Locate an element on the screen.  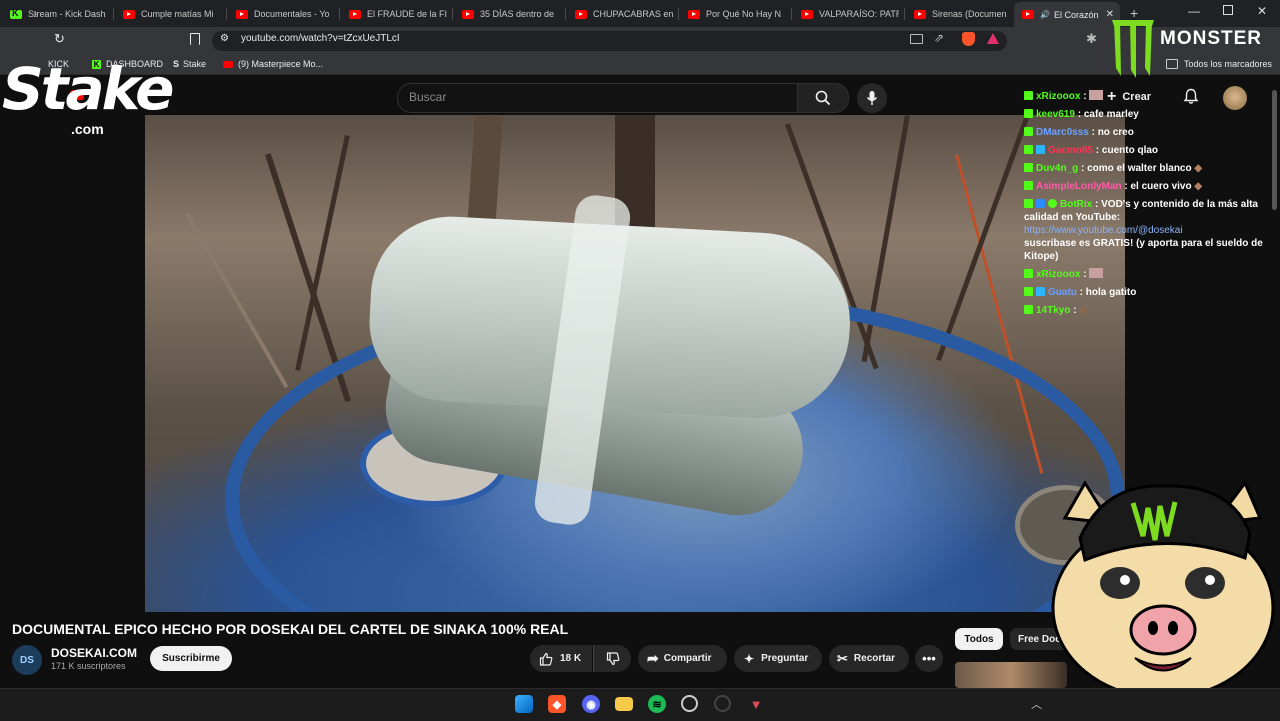
filter-chip-all: Todos is located at coordinates (979, 639).